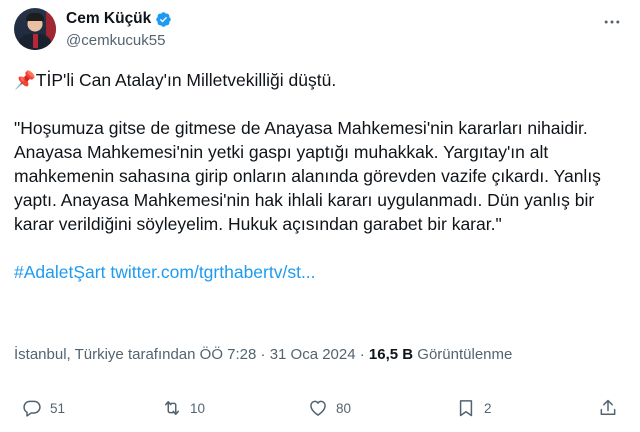 The width and height of the screenshot is (640, 432). What do you see at coordinates (466, 408) in the screenshot?
I see `bookmark-icon` at bounding box center [466, 408].